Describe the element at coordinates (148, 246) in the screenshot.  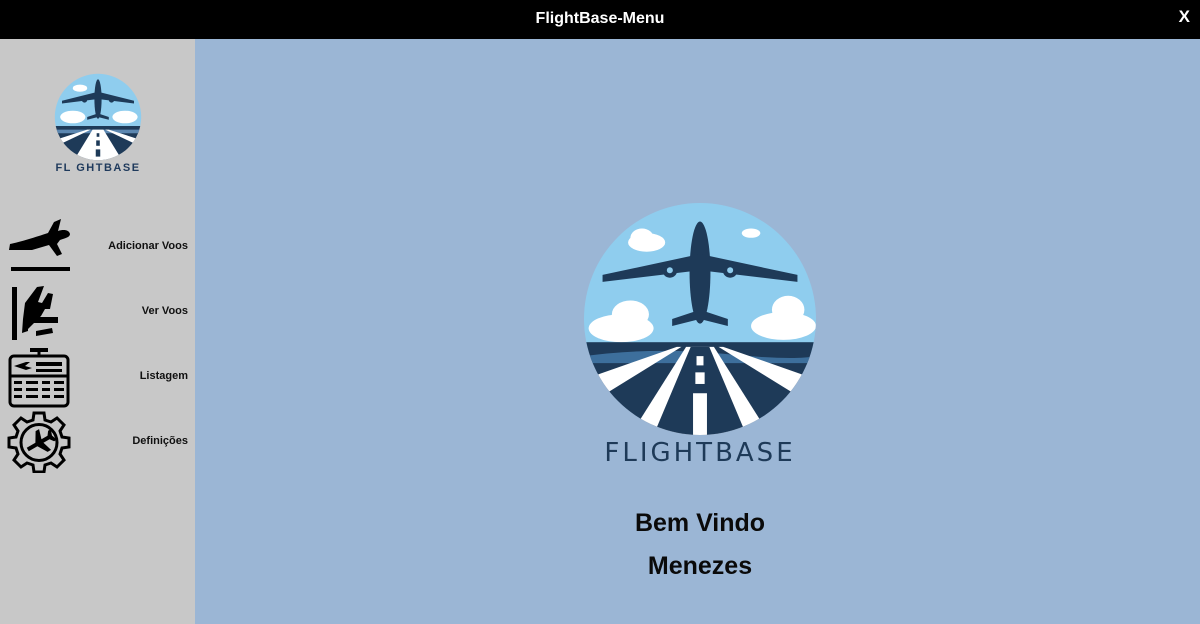
I see `nav-adicionar-voos: Adicionar Voos` at that location.